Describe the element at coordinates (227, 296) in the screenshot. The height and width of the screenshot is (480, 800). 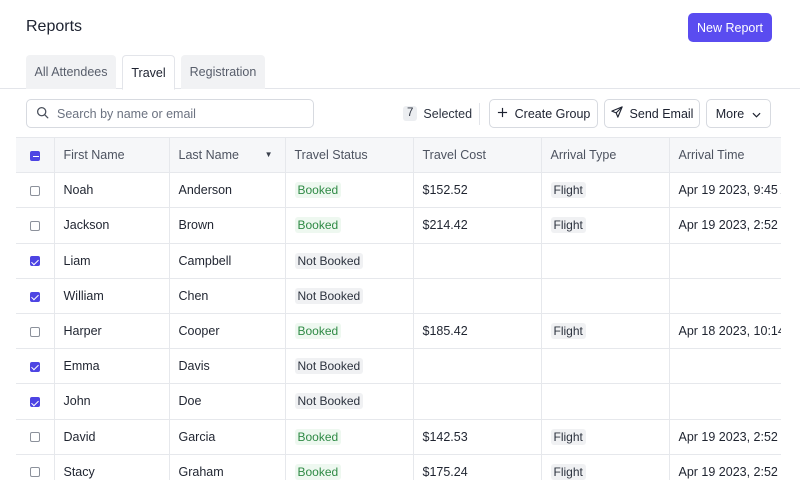
I see `last-name-cell: Chen` at that location.